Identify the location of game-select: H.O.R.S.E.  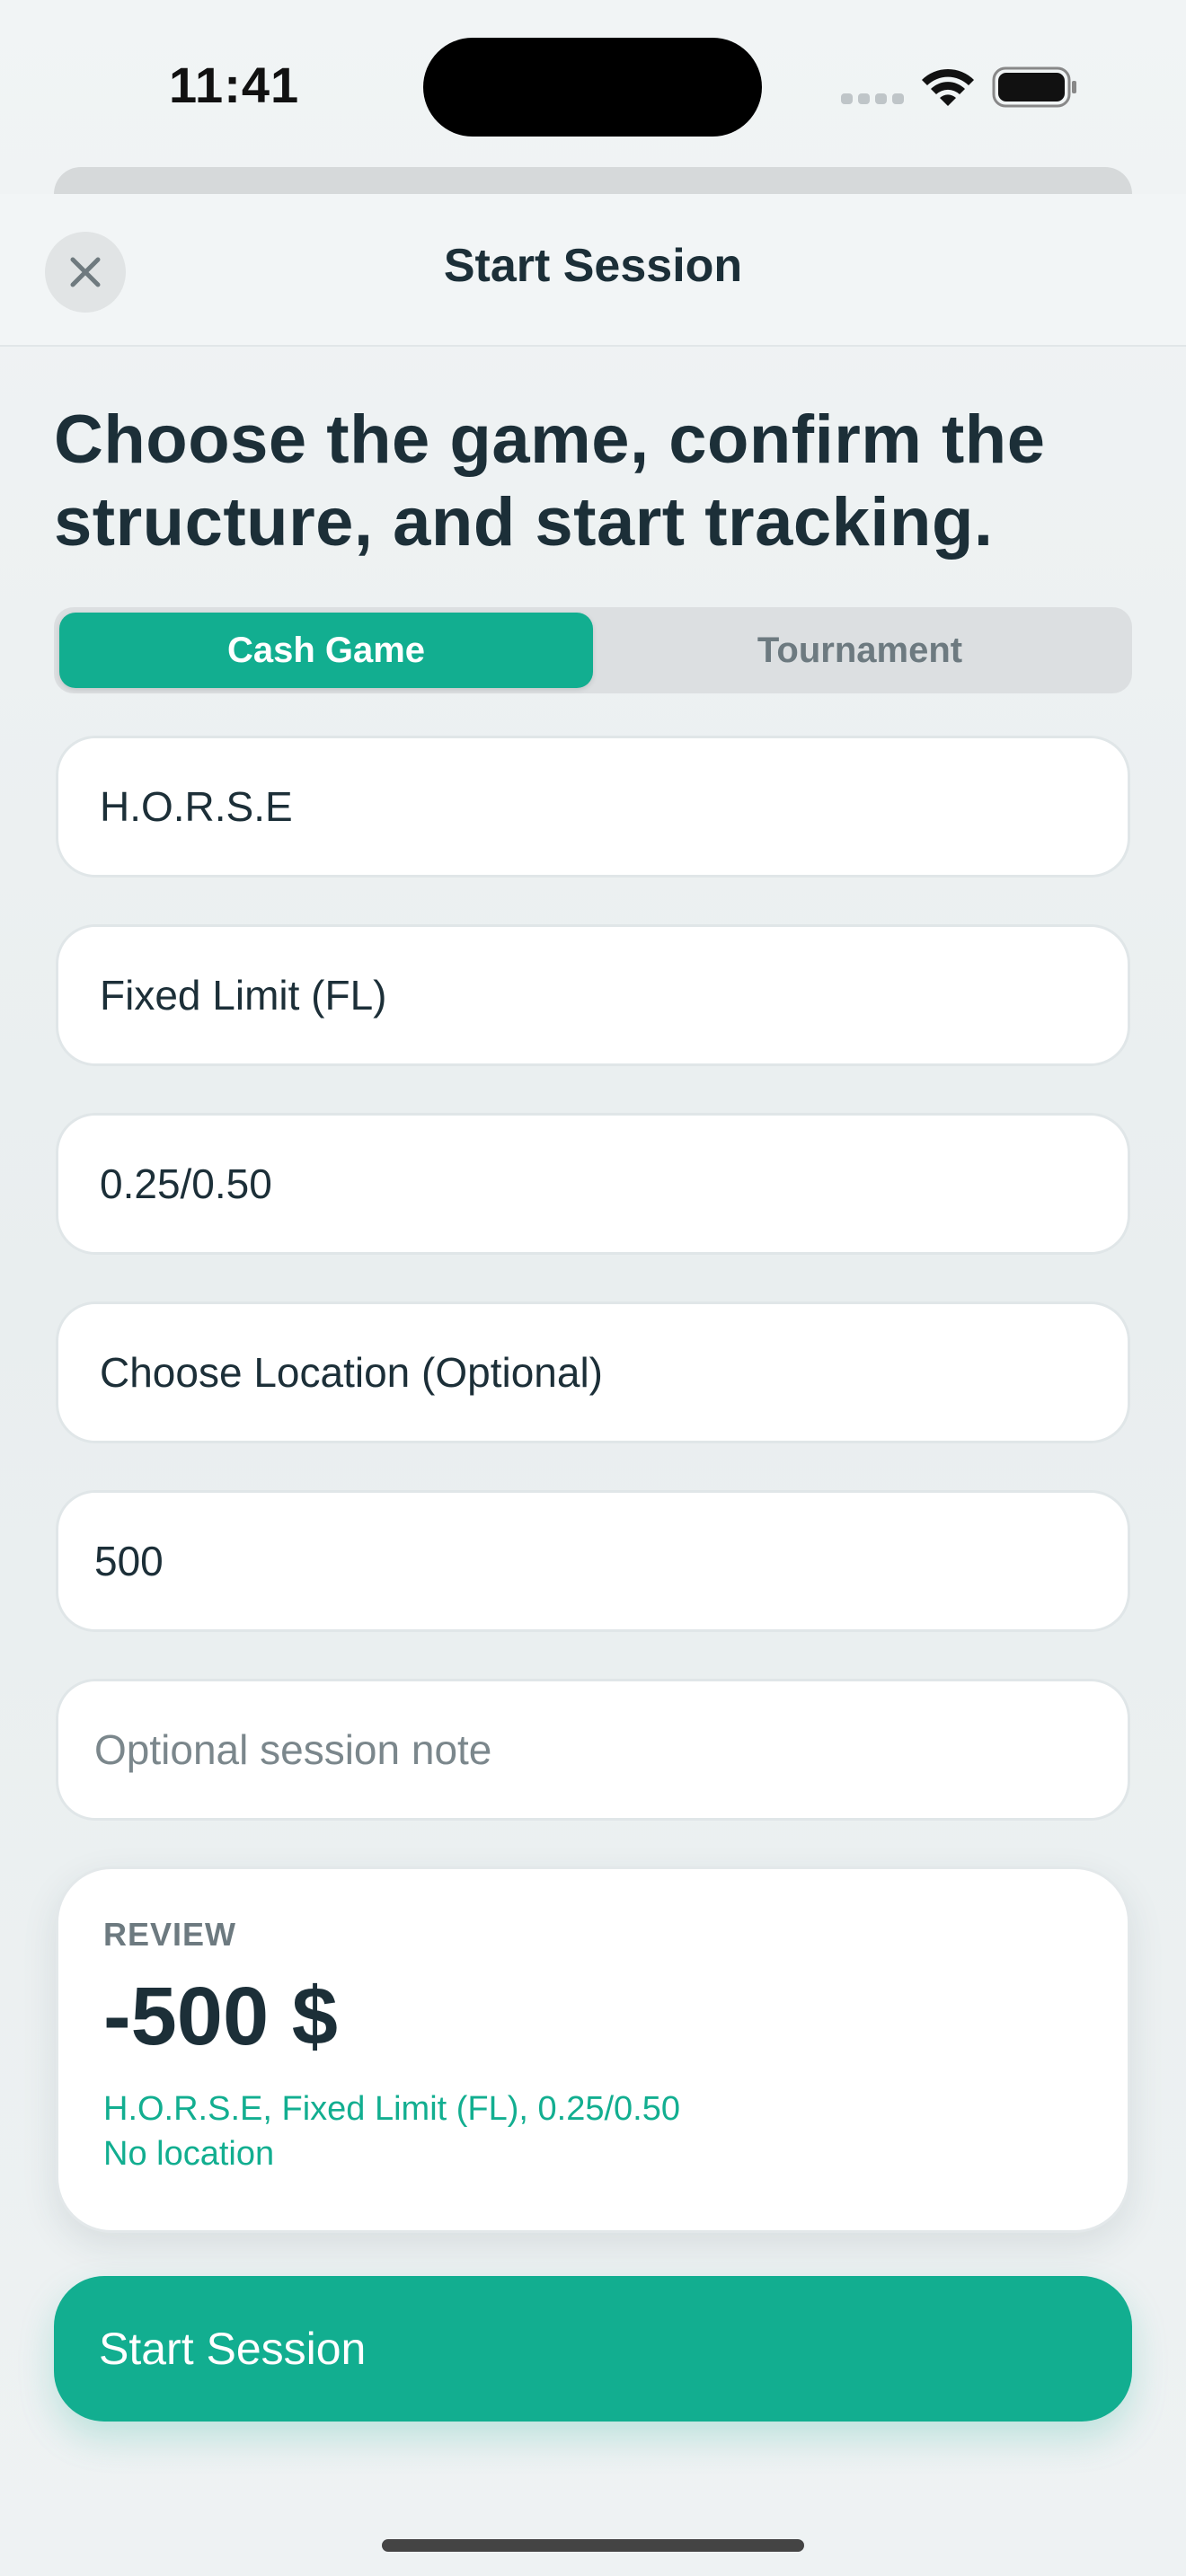
(593, 807).